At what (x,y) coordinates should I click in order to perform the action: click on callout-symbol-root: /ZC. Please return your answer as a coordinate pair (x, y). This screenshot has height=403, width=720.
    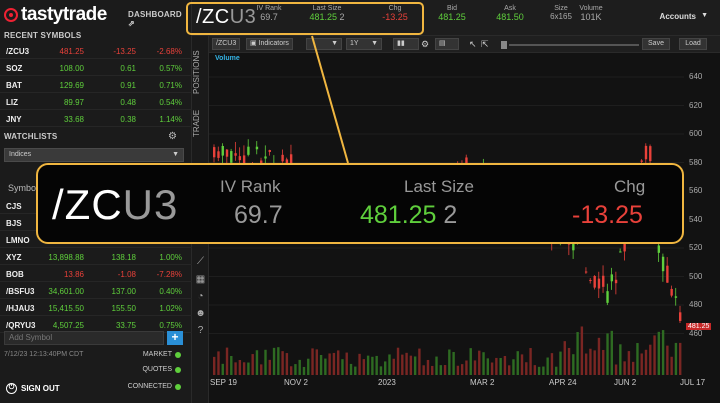
    Looking at the image, I should click on (87, 204).